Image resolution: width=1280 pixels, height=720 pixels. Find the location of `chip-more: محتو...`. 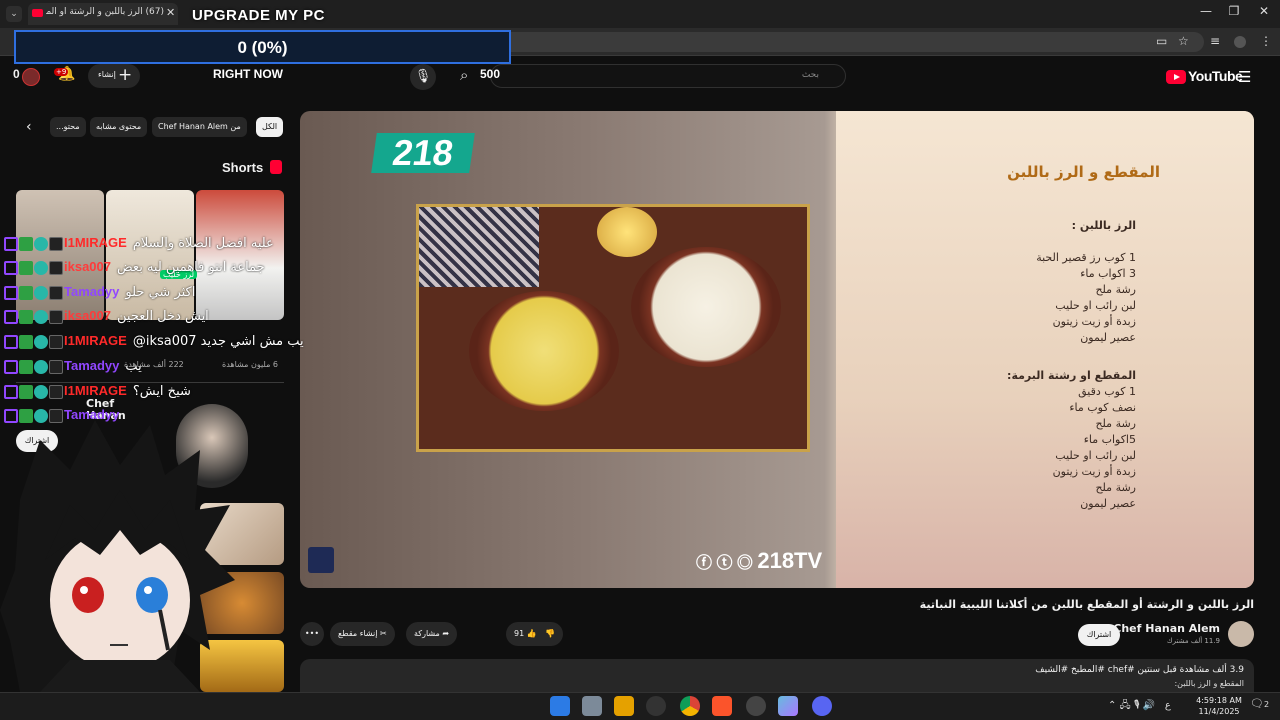

chip-more: محتو... is located at coordinates (68, 127).